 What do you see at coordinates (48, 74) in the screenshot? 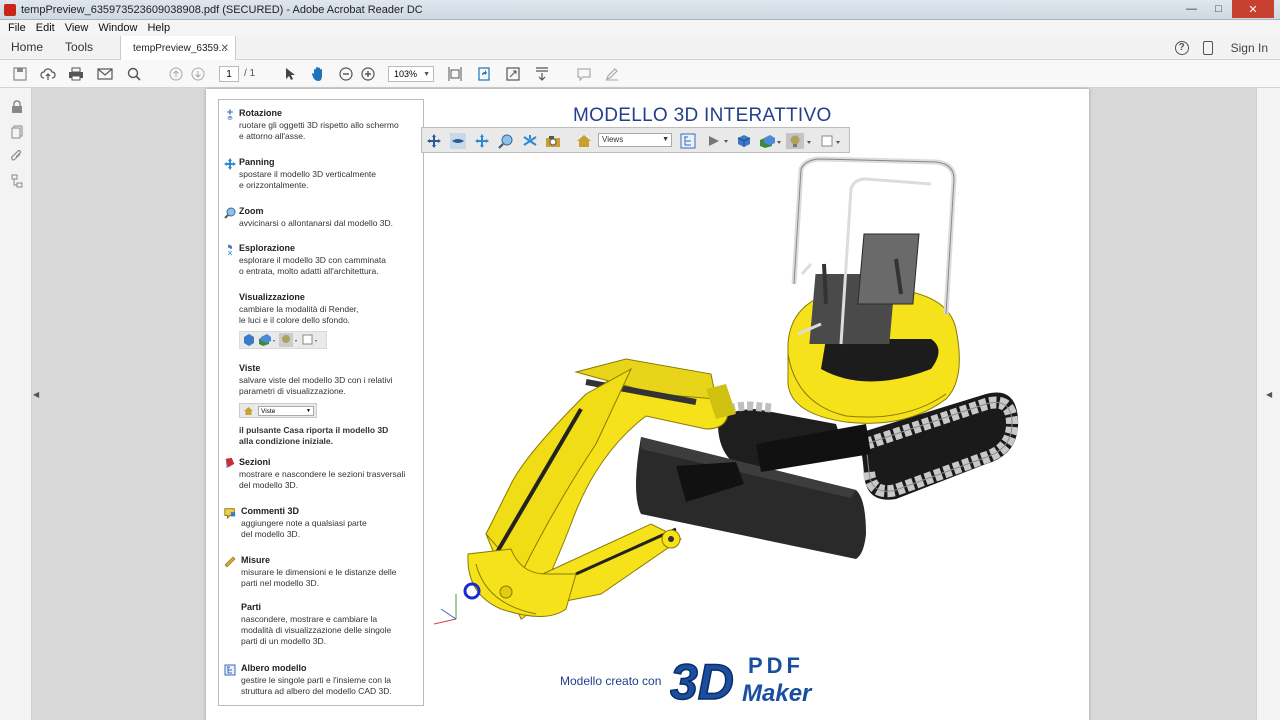
I see `upload-cloud-icon` at bounding box center [48, 74].